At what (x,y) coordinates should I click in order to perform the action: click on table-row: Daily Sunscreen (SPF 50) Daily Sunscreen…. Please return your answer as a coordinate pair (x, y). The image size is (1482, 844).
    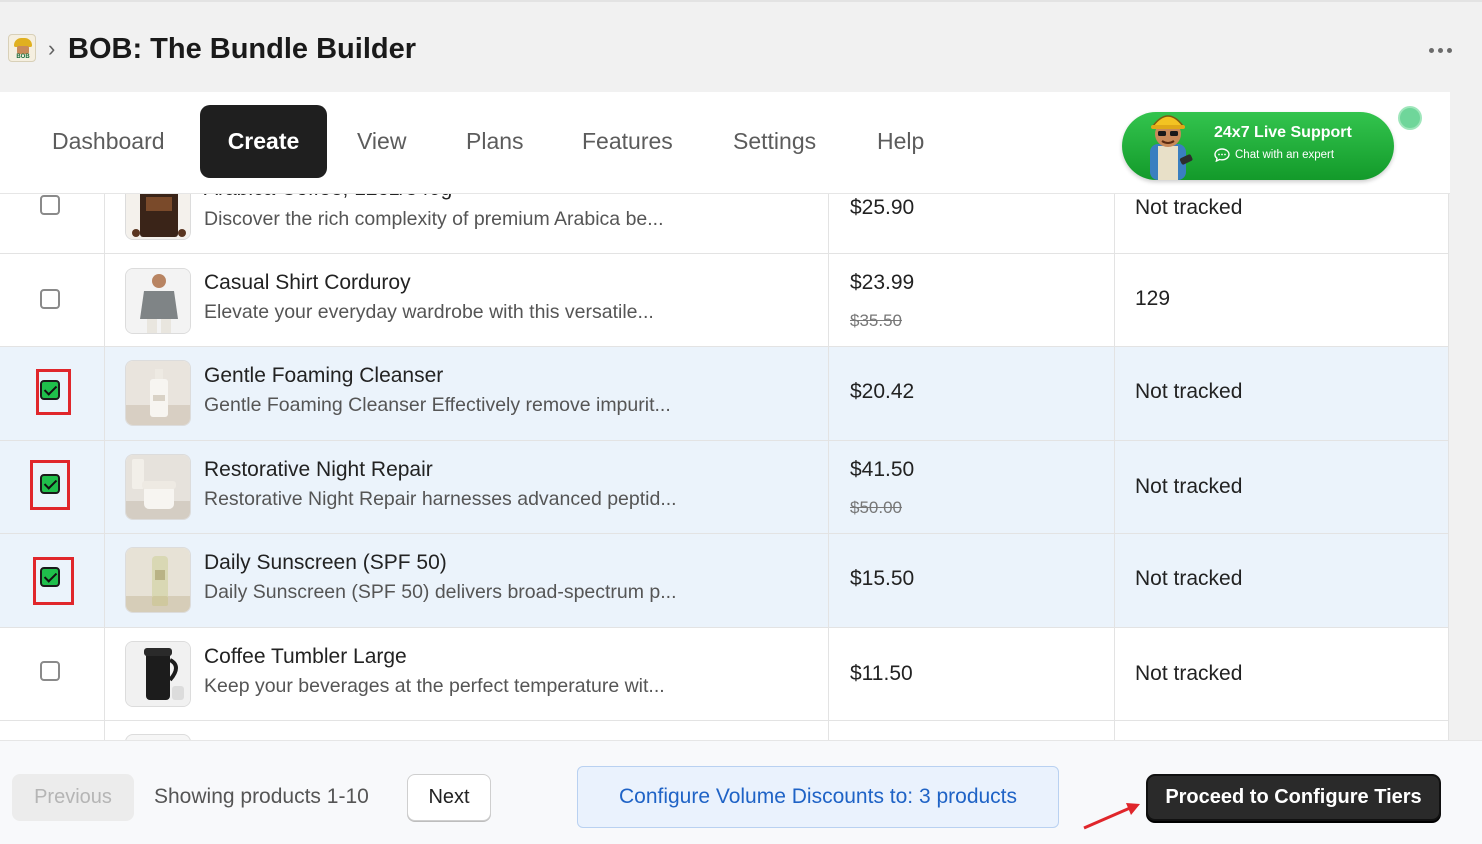
    Looking at the image, I should click on (724, 581).